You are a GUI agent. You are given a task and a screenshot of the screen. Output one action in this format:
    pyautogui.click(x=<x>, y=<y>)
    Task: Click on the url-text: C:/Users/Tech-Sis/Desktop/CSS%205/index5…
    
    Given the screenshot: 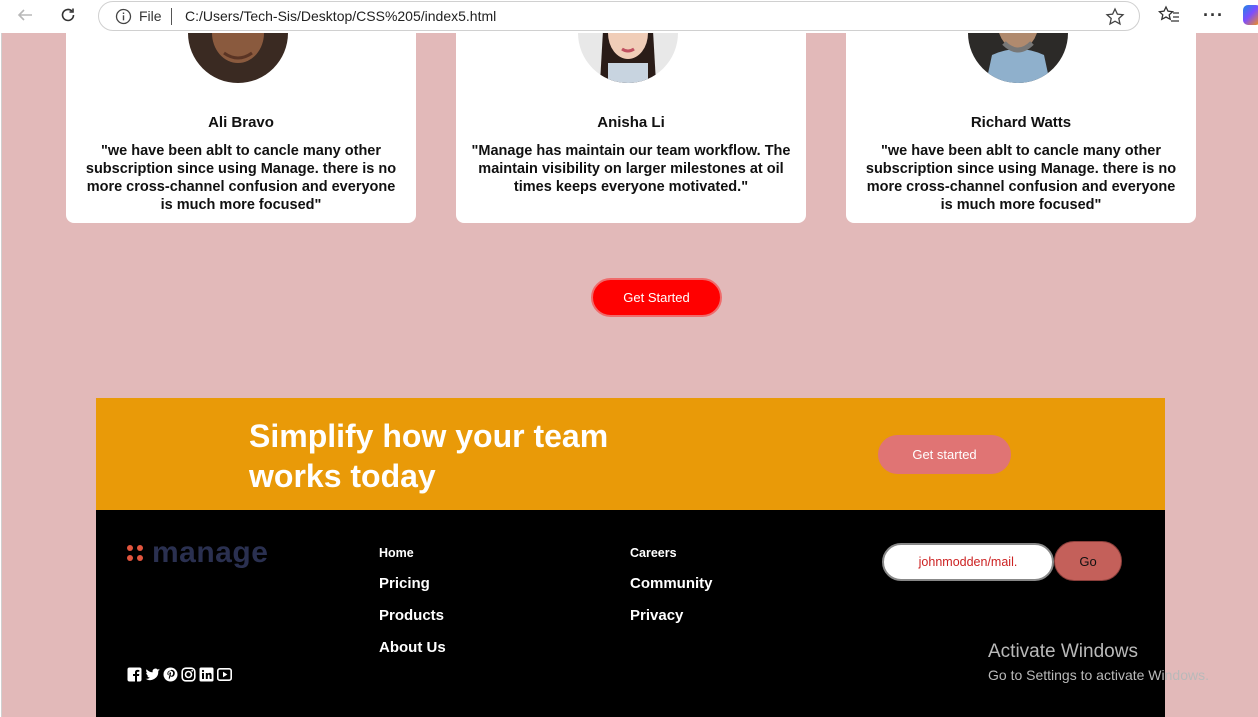 What is the action you would take?
    pyautogui.click(x=340, y=16)
    